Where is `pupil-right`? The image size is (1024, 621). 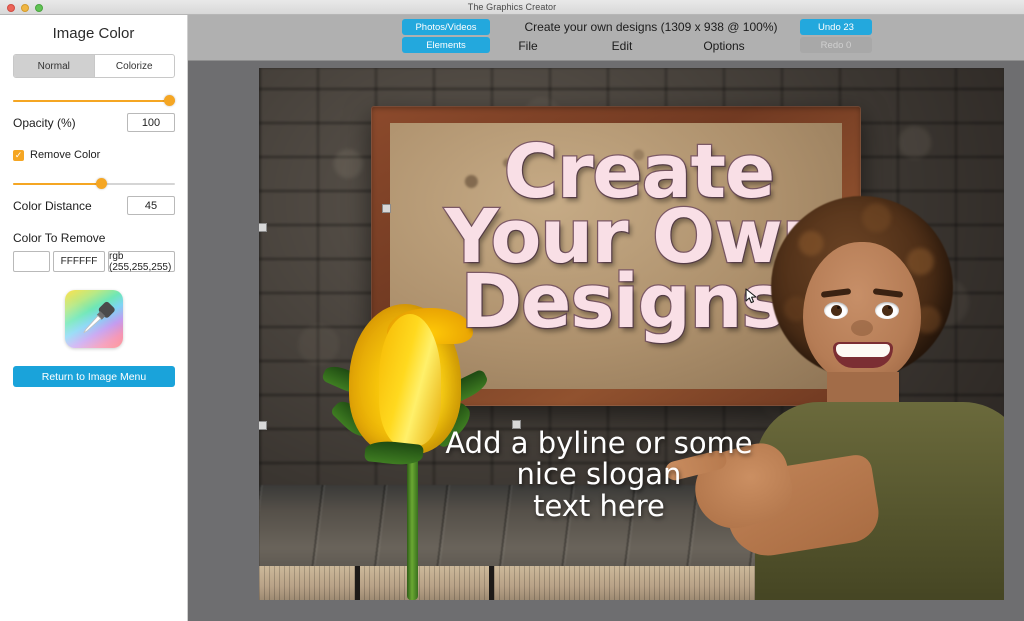
pupil-right is located at coordinates (887, 310).